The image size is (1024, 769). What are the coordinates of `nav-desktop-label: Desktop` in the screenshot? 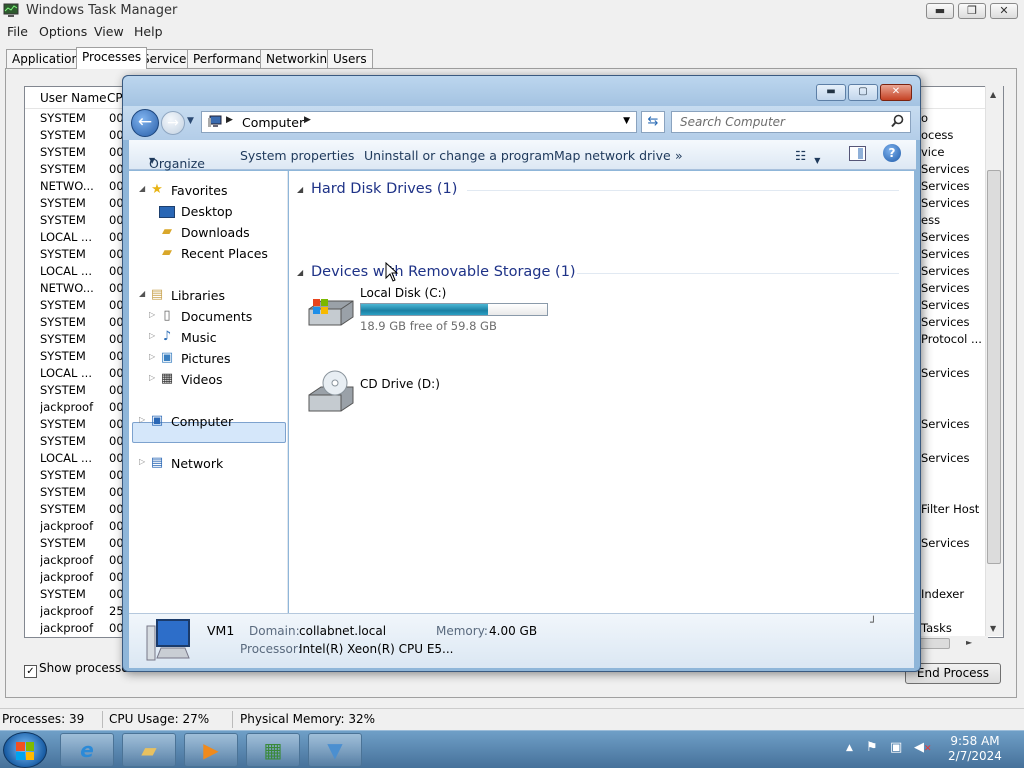 It's located at (207, 211).